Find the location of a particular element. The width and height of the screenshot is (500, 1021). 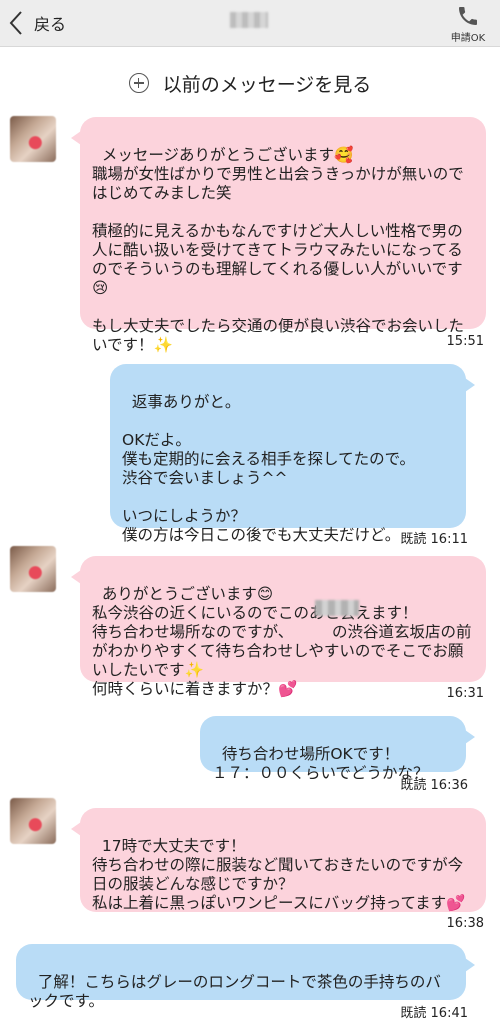

load-earlier-messages-button: 以前のメッセージを見る is located at coordinates (250, 83).